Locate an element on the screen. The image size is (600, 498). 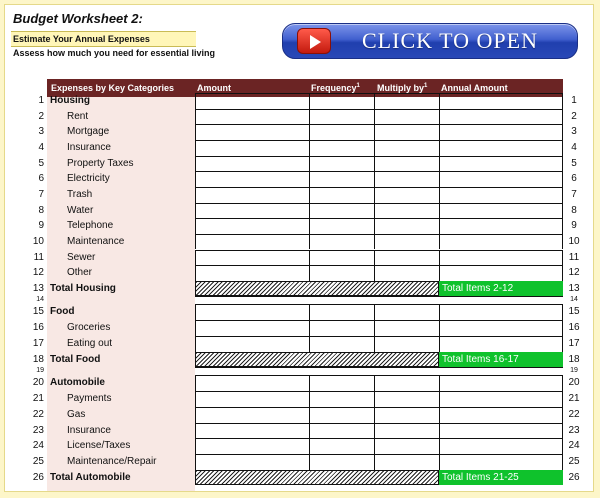
row-number: 7 is located at coordinates (41, 194).